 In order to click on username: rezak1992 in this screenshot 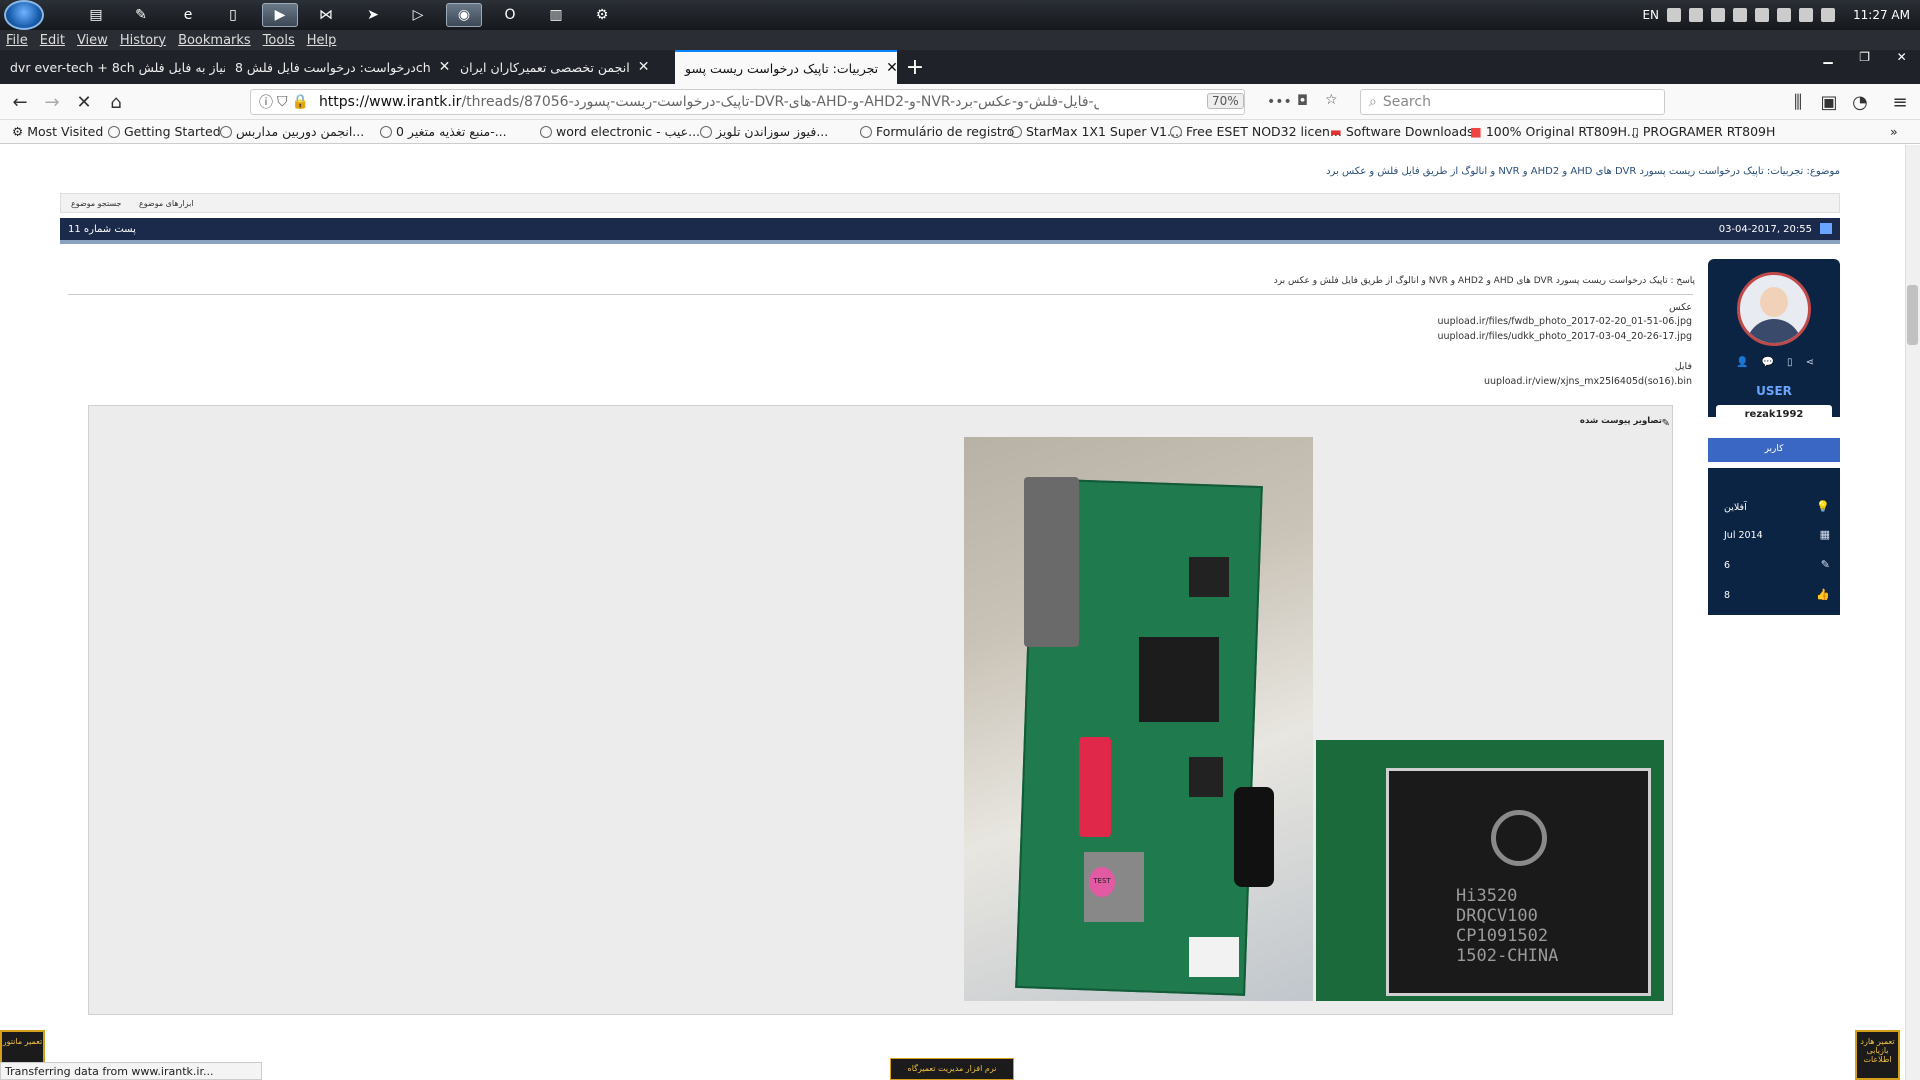, I will do `click(1774, 415)`.